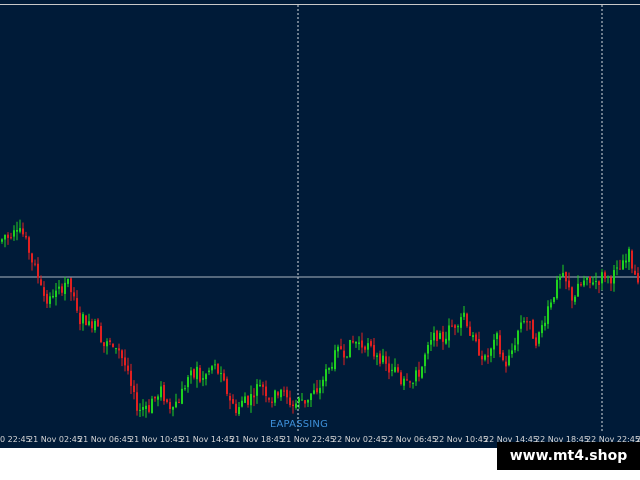  What do you see at coordinates (461, 439) in the screenshot?
I see `time-tick-label: 22 Nov 10:45` at bounding box center [461, 439].